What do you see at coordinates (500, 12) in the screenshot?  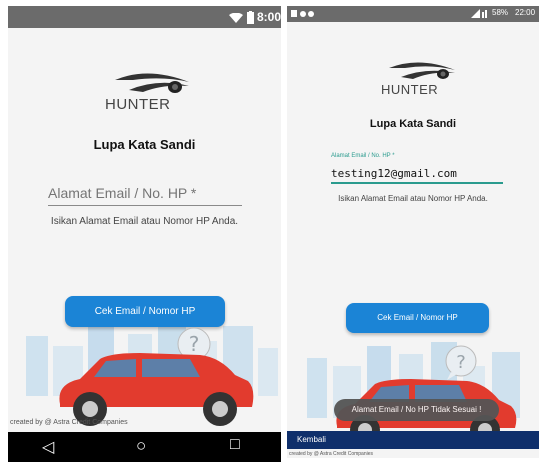 I see `status-battery: 58%` at bounding box center [500, 12].